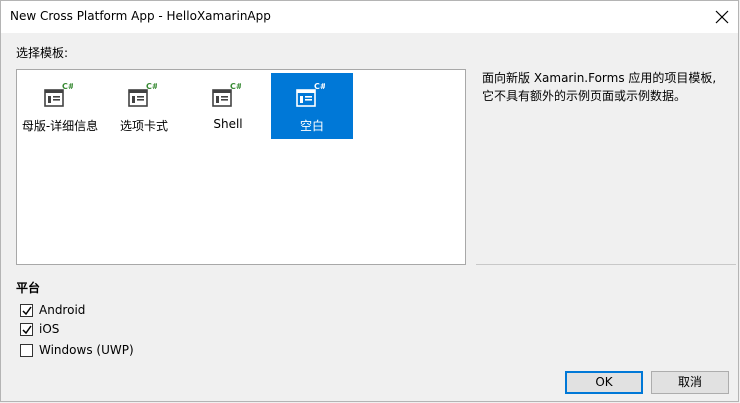 This screenshot has width=740, height=403. What do you see at coordinates (584, 96) in the screenshot?
I see `description-line: 它不具有额外的示例页面或示例数据。` at bounding box center [584, 96].